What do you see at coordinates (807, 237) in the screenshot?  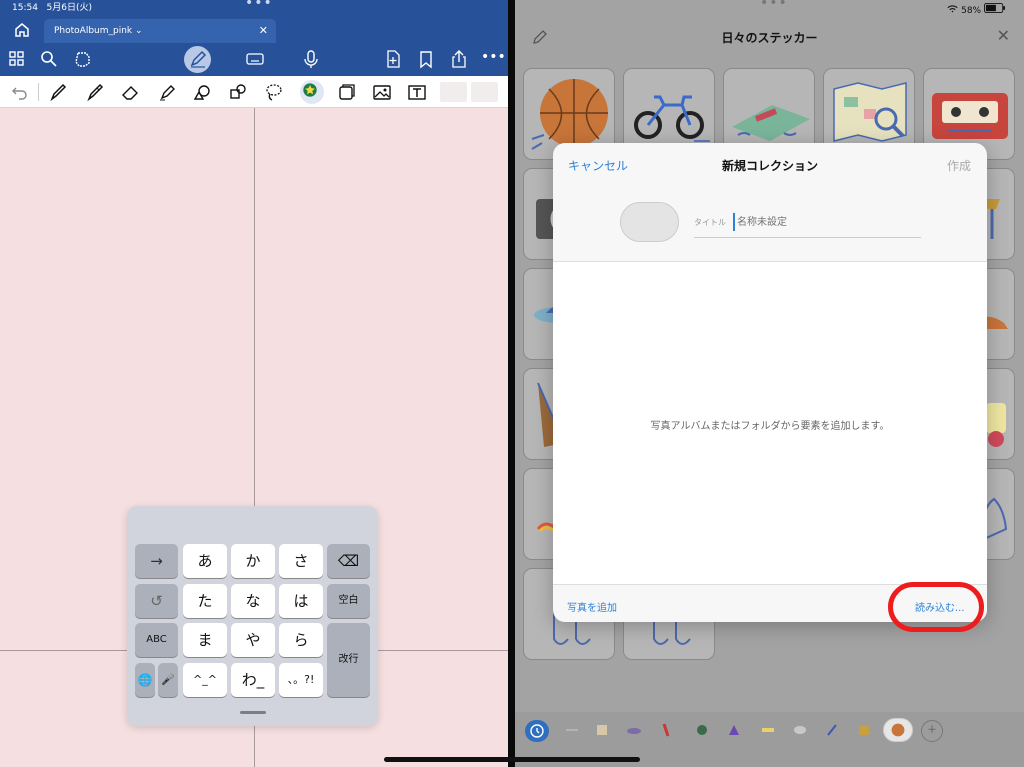 I see `title-underline` at bounding box center [807, 237].